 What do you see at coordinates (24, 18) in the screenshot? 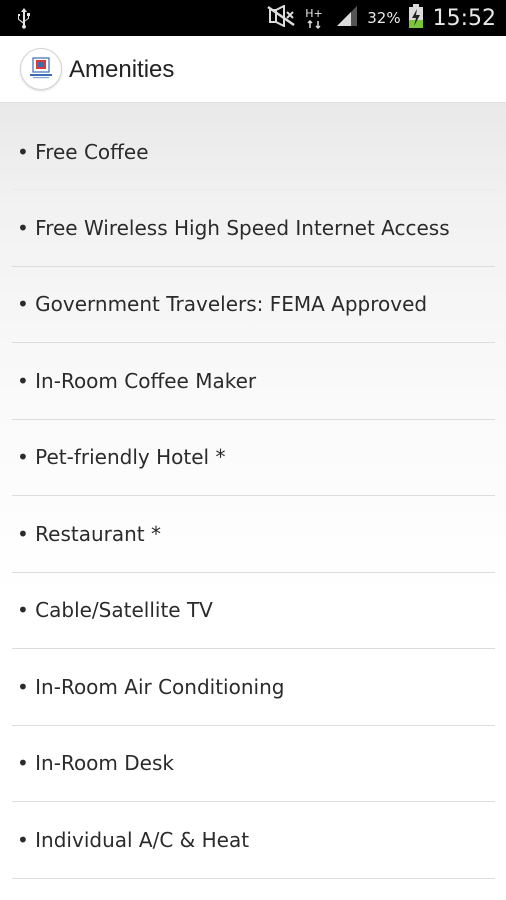
I see `usb-icon` at bounding box center [24, 18].